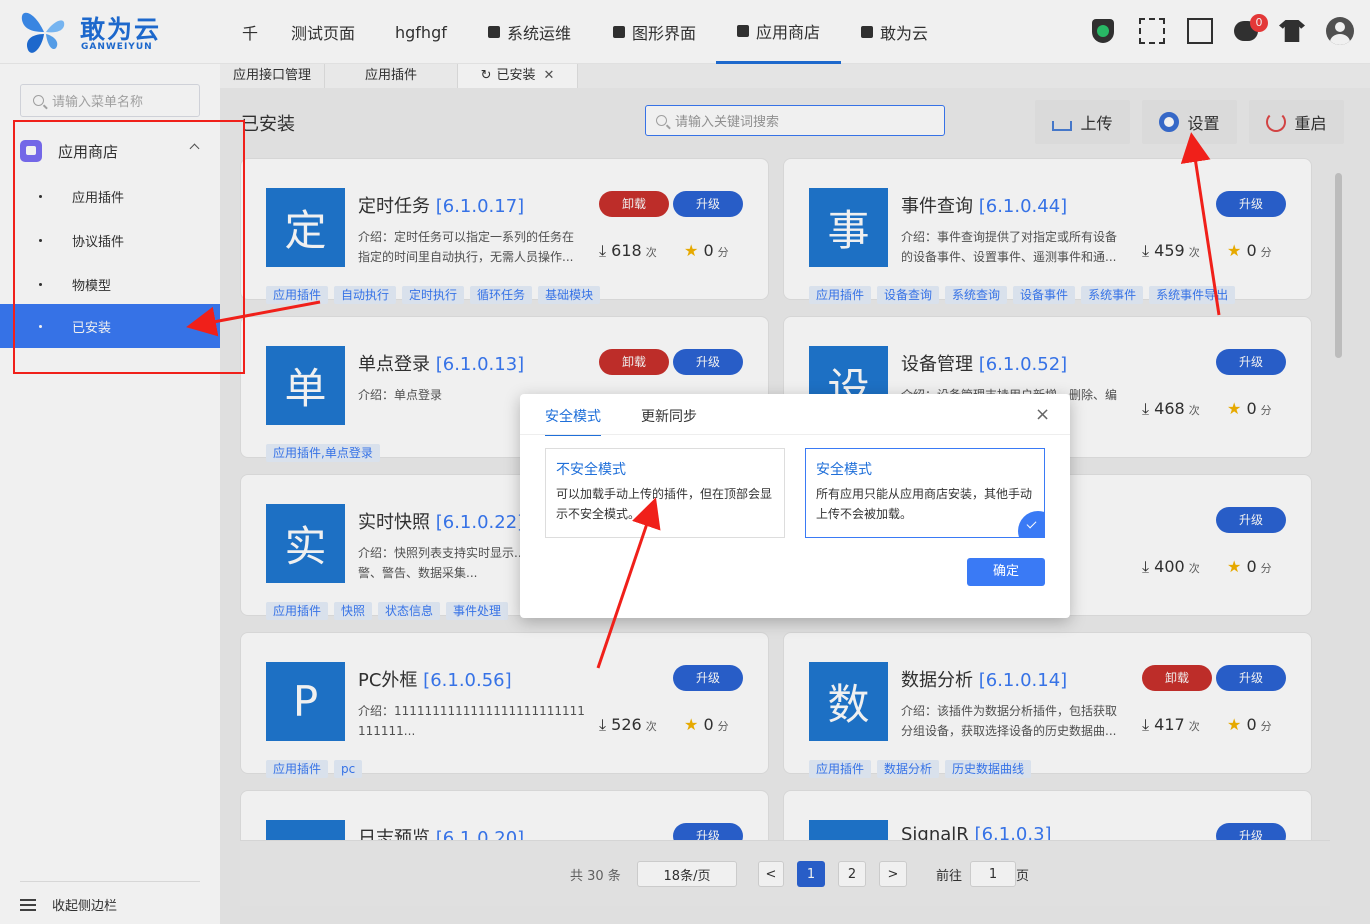  I want to click on arrow-to-settings, so click(1200, 224).